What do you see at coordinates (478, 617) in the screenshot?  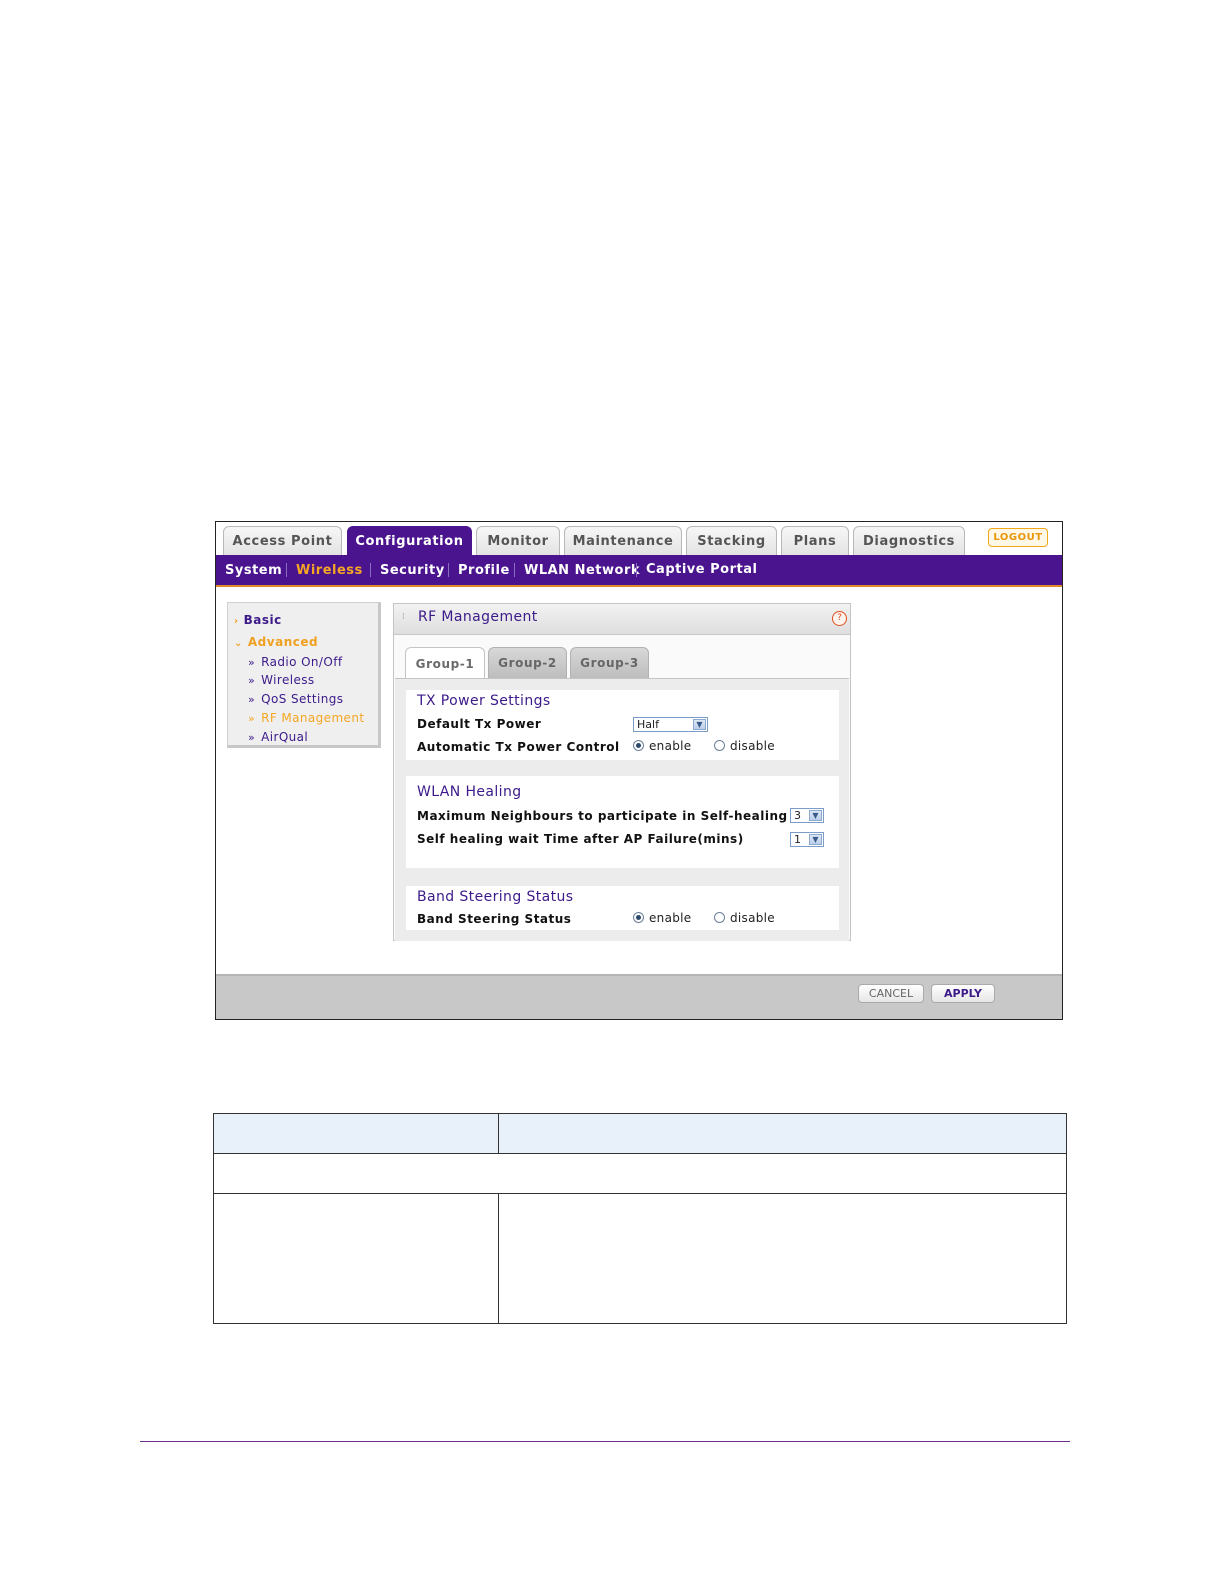 I see `panel-title: RF Management` at bounding box center [478, 617].